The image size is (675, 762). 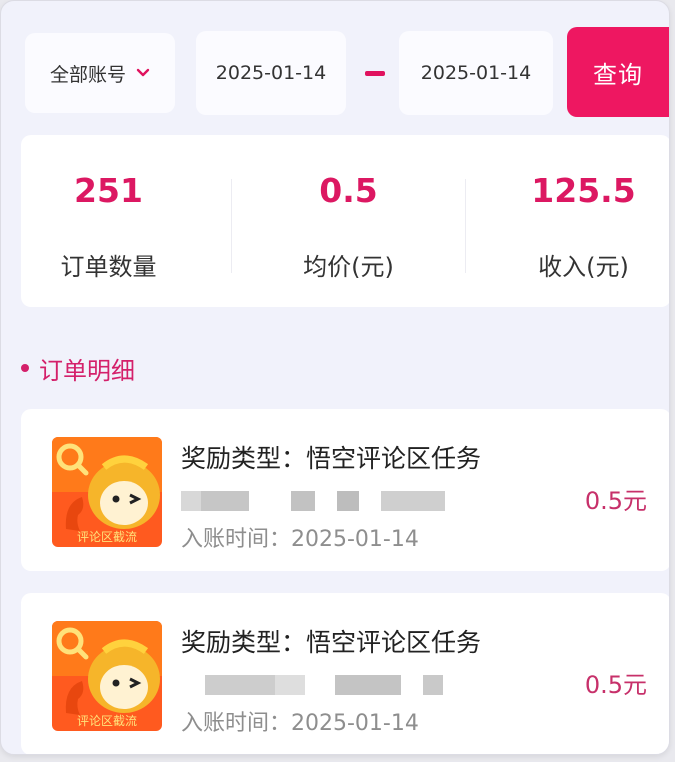 What do you see at coordinates (87, 370) in the screenshot?
I see `section-title: 订单明细` at bounding box center [87, 370].